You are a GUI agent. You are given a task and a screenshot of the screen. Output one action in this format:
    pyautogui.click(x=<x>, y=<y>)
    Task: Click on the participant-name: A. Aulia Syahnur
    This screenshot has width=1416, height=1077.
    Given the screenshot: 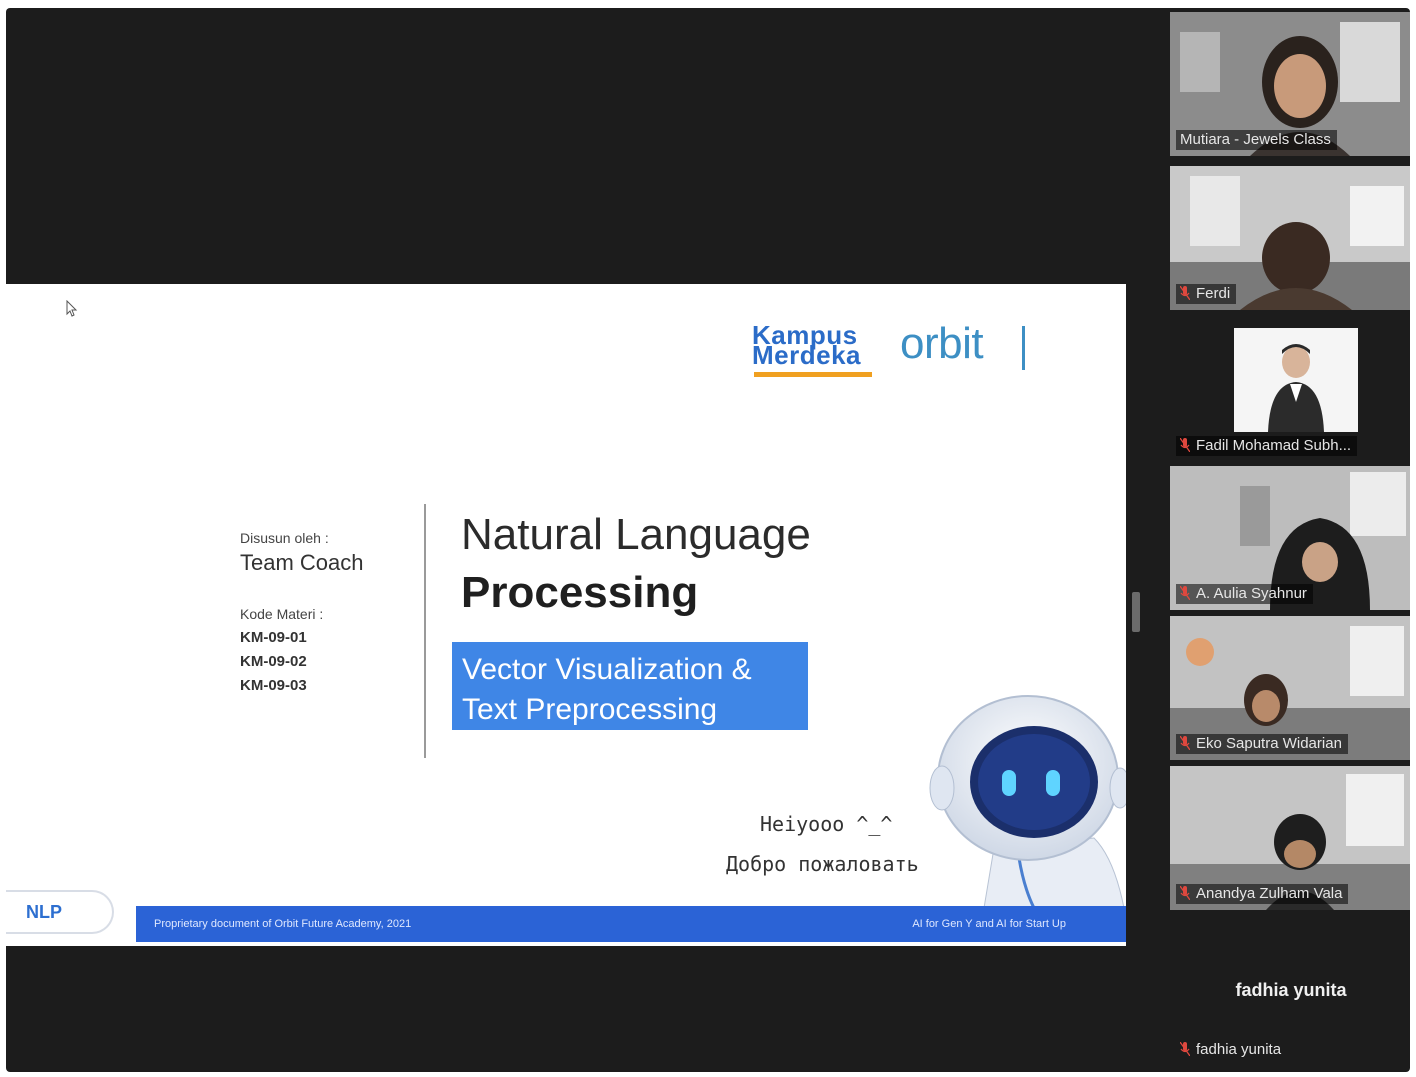 What is the action you would take?
    pyautogui.click(x=1244, y=594)
    